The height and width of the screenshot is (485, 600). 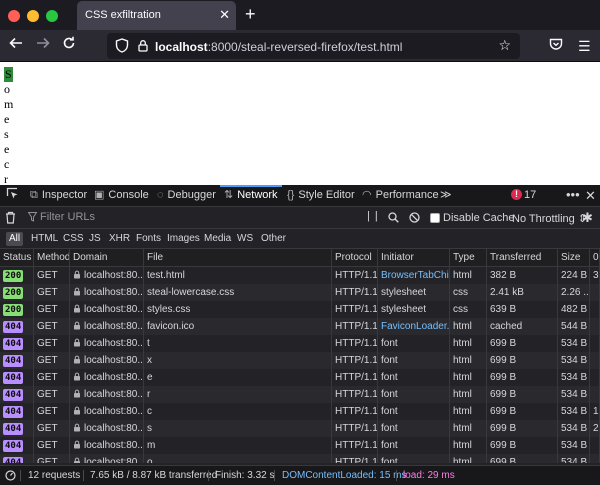 What do you see at coordinates (67, 217) in the screenshot?
I see `filter-urls-input: Filter URLs` at bounding box center [67, 217].